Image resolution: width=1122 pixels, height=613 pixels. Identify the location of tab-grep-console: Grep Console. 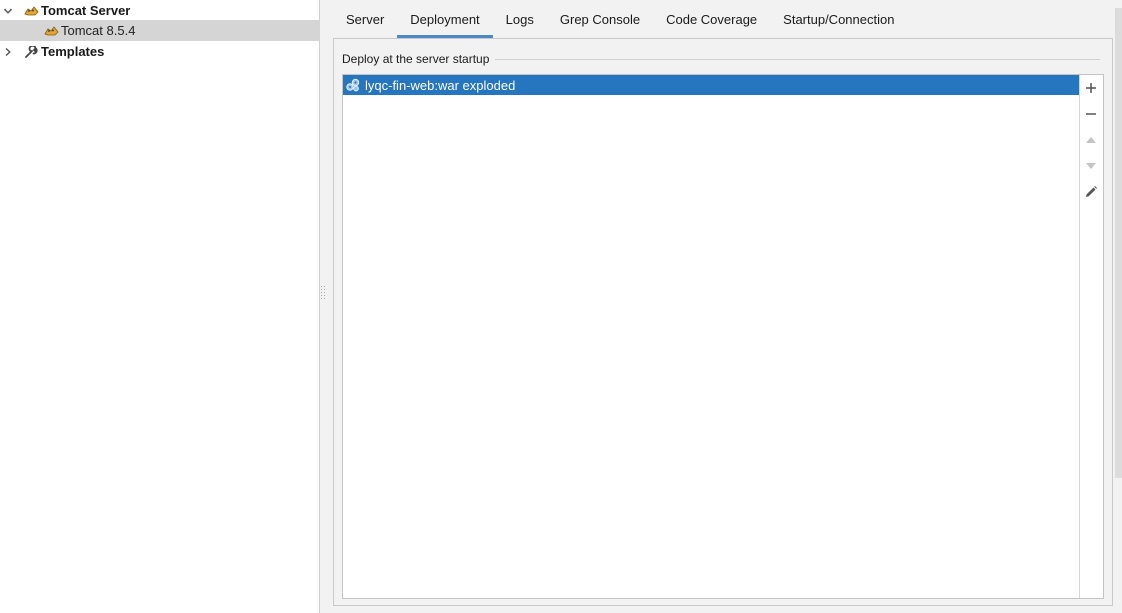
(600, 19).